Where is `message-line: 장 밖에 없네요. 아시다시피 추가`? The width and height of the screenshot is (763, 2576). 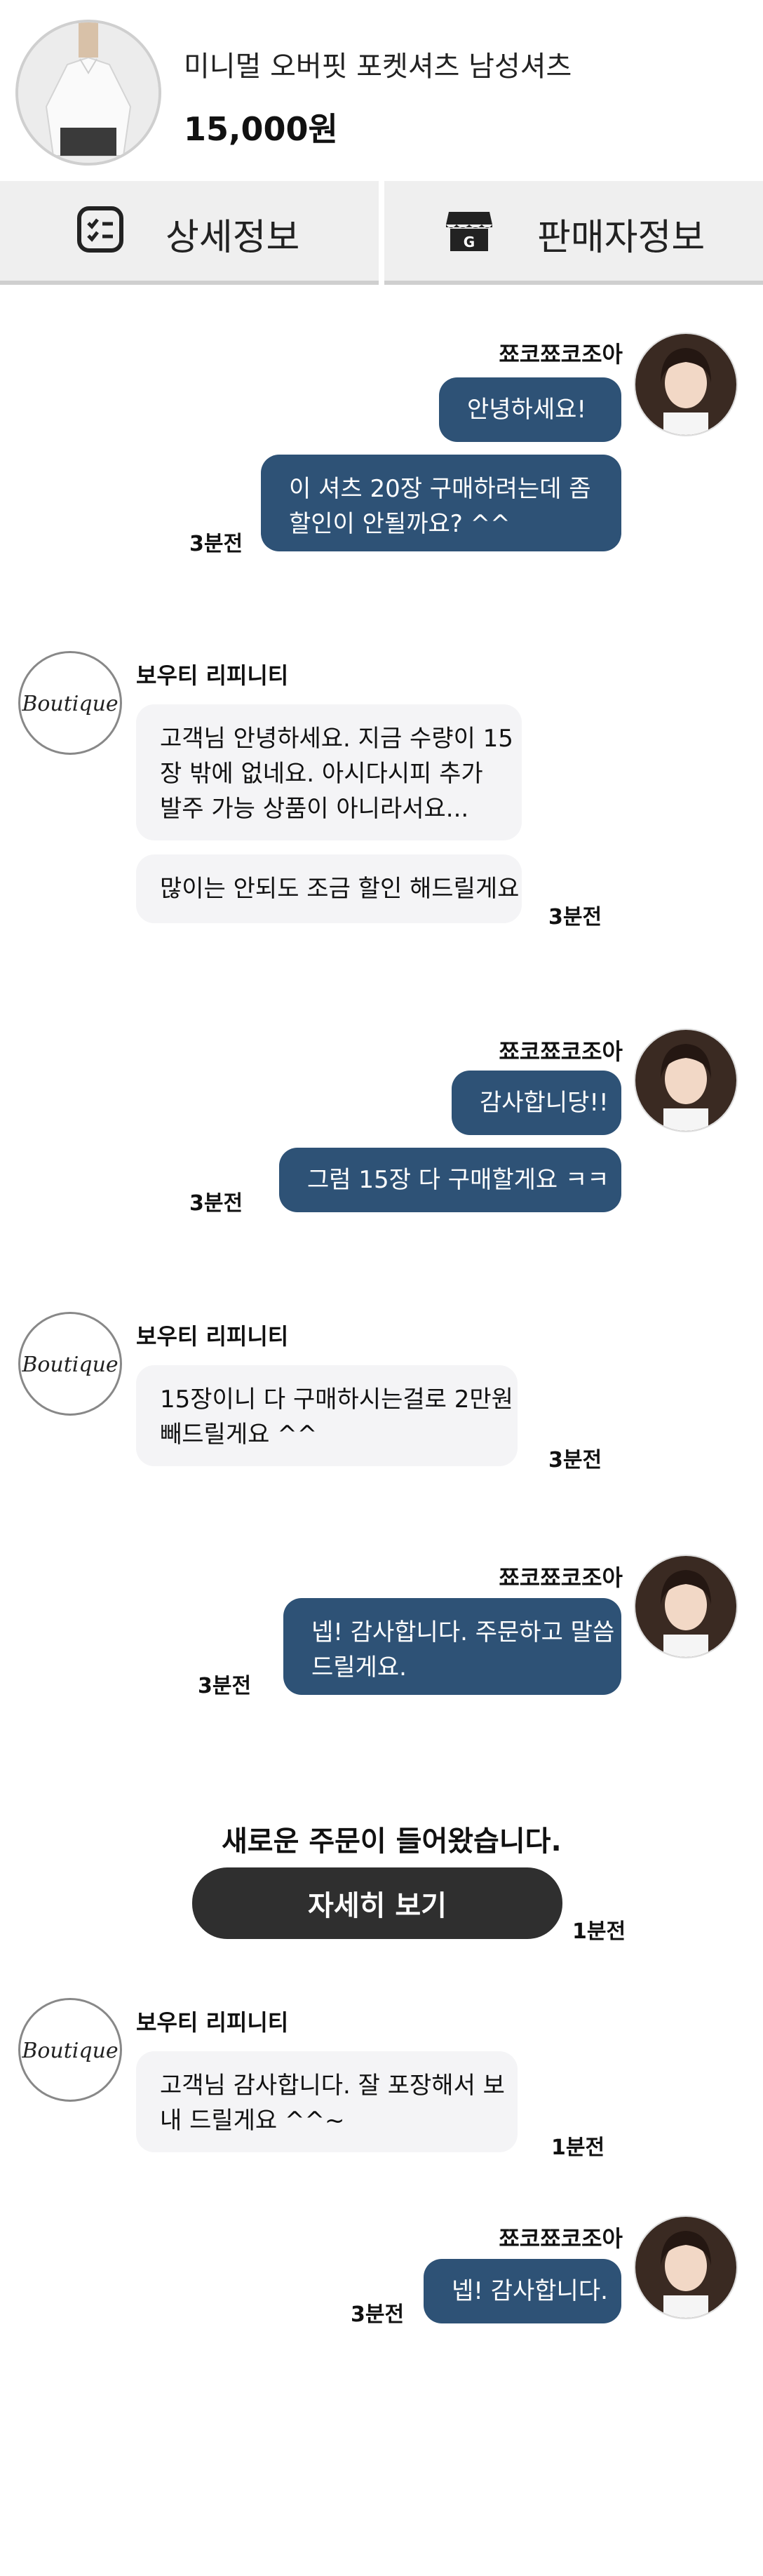 message-line: 장 밖에 없네요. 아시다시피 추가 is located at coordinates (321, 774).